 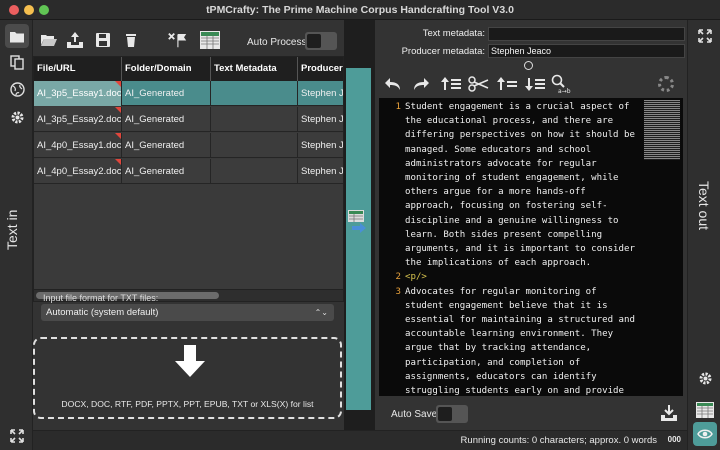 I want to click on column-header-file: File/URL, so click(x=78, y=69).